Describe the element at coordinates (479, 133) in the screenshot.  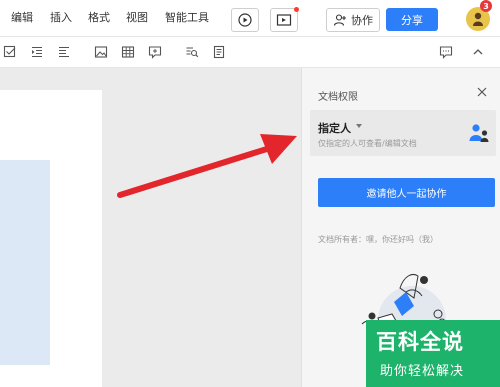
I see `specified-users-icon` at that location.